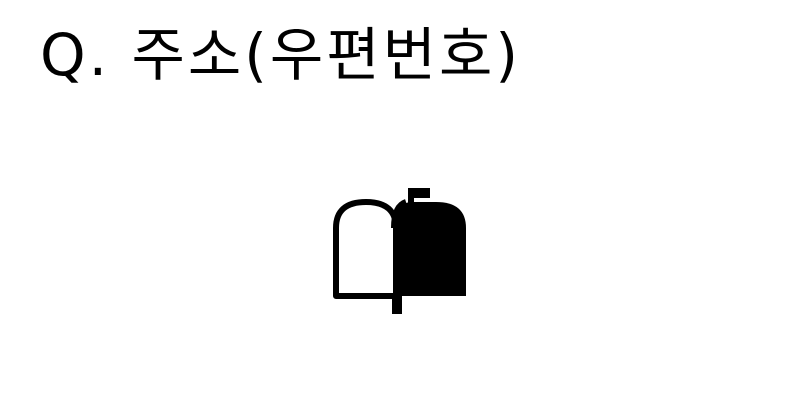 The height and width of the screenshot is (414, 800). I want to click on mailbox-icon, so click(400, 250).